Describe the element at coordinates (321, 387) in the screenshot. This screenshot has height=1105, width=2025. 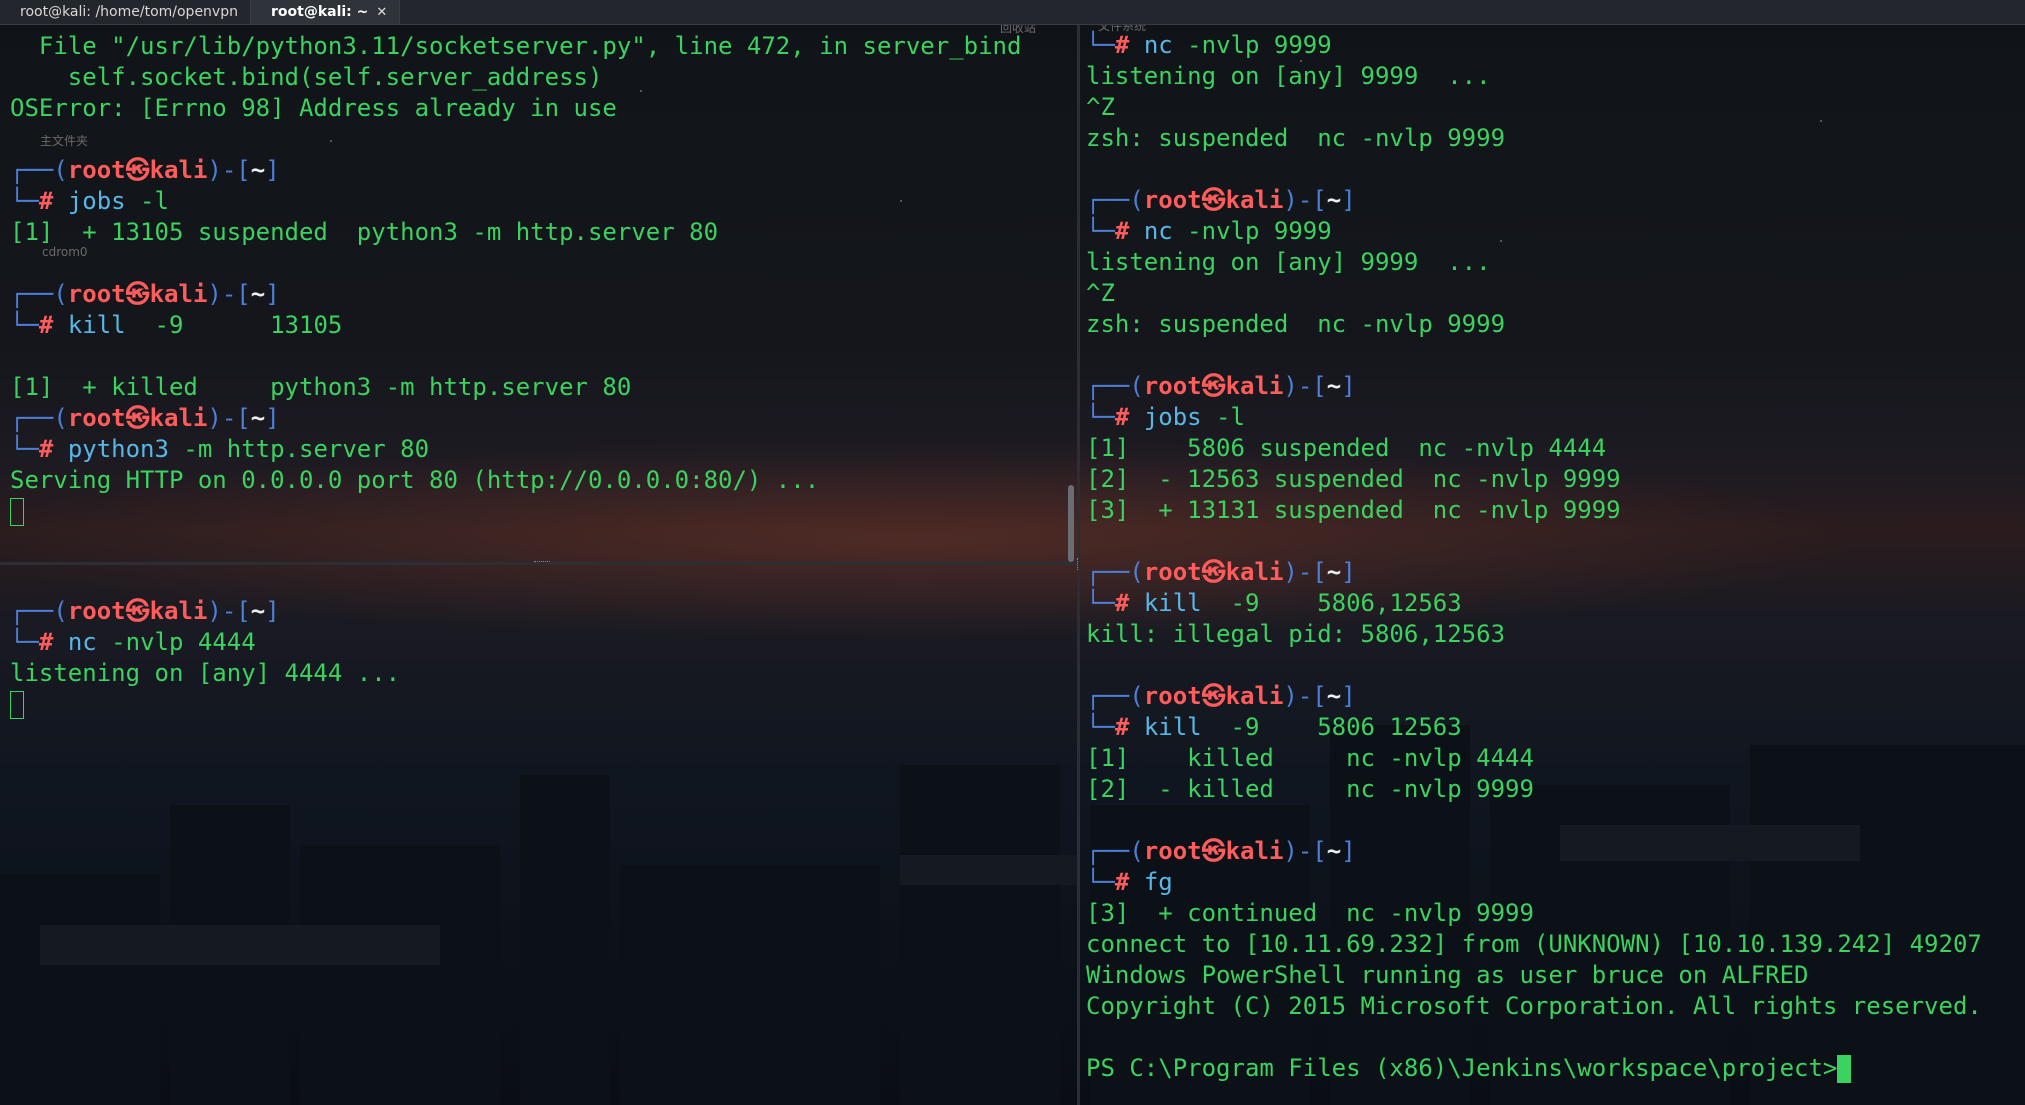
I see `output-line: [1] + killed python3 -m http.server 80` at that location.